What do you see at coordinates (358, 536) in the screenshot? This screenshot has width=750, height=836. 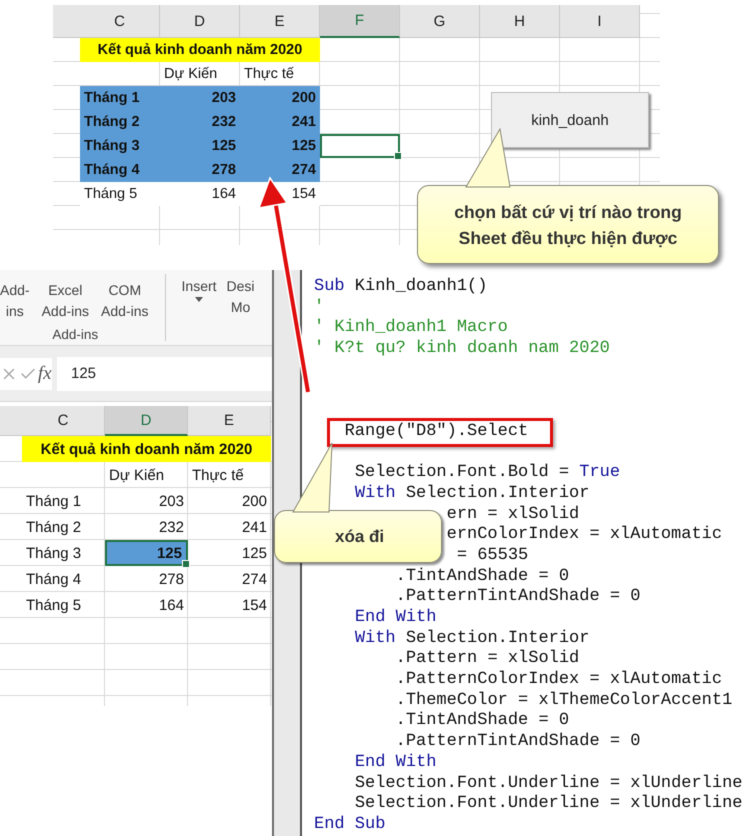 I see `callout: xóa đi` at bounding box center [358, 536].